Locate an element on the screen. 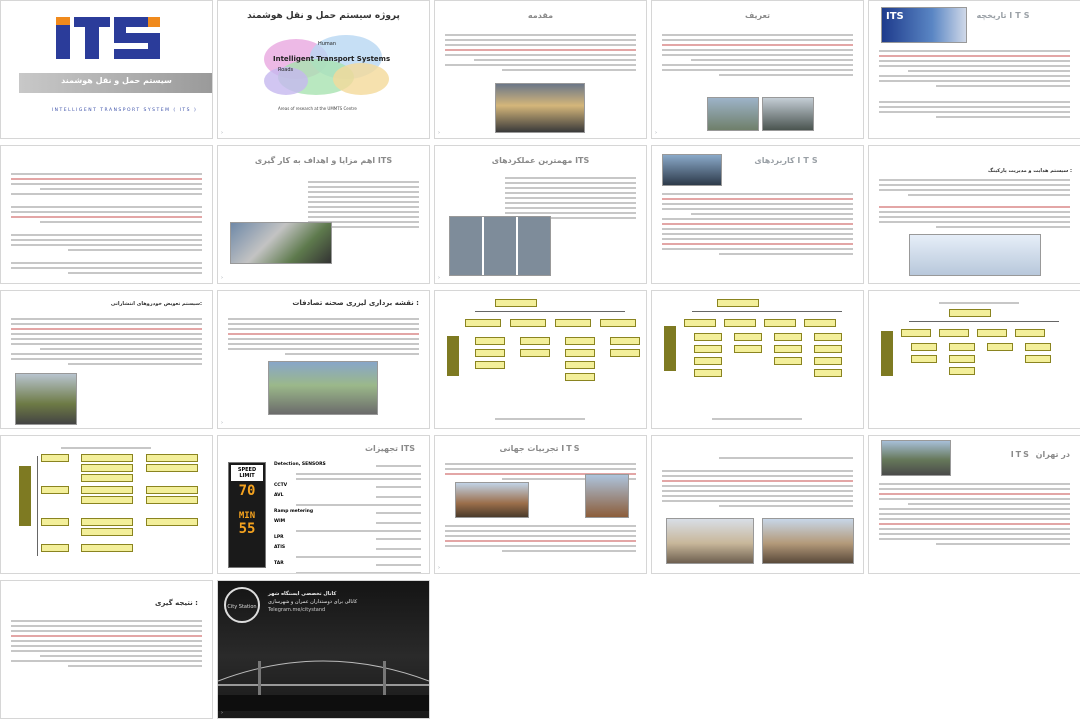  diagram-word-roads: Roads is located at coordinates (286, 70).